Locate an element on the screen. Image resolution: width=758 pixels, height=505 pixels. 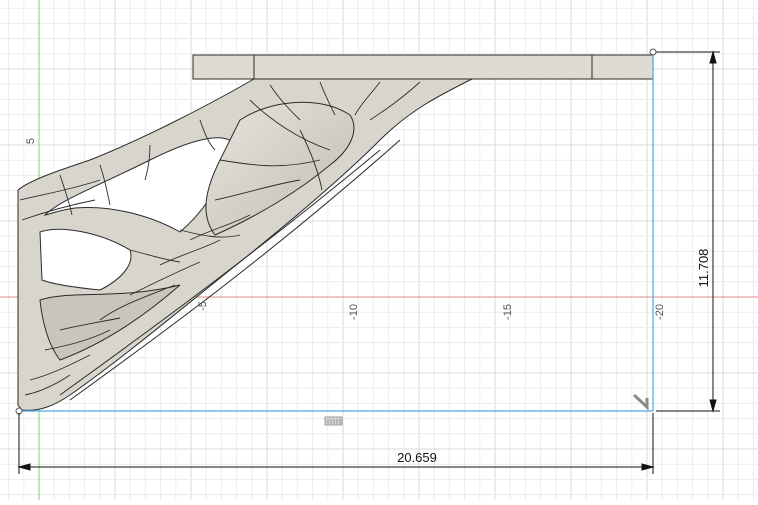
corner-glyph-icon is located at coordinates (640, 402).